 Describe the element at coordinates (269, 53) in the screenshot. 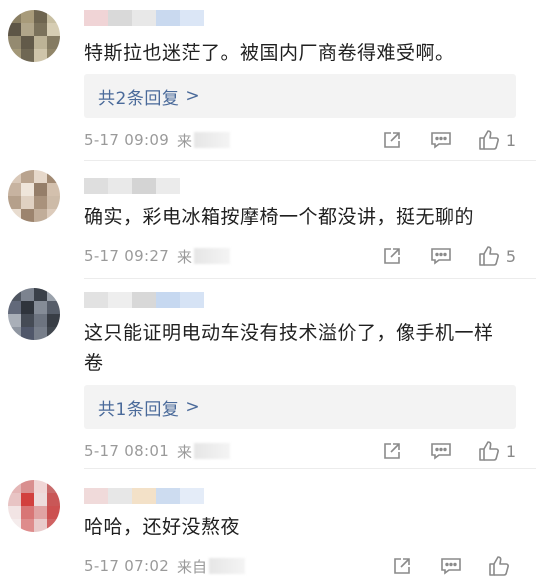

I see `comment-text: 特斯拉也迷茫了。被国内厂商卷得难受啊。` at that location.